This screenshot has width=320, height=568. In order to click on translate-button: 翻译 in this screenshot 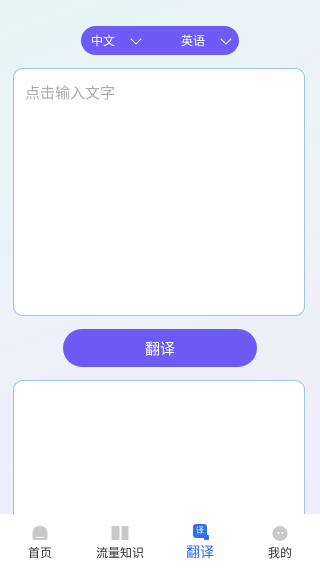, I will do `click(160, 348)`.